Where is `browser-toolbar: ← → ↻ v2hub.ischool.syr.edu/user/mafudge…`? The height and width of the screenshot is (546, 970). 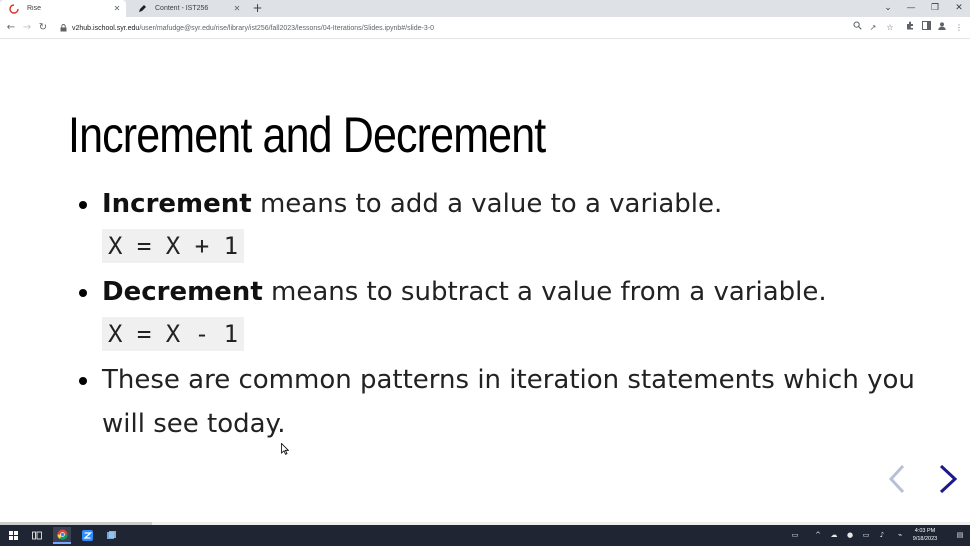
browser-toolbar: ← → ↻ v2hub.ischool.syr.edu/user/mafudge… is located at coordinates (485, 28).